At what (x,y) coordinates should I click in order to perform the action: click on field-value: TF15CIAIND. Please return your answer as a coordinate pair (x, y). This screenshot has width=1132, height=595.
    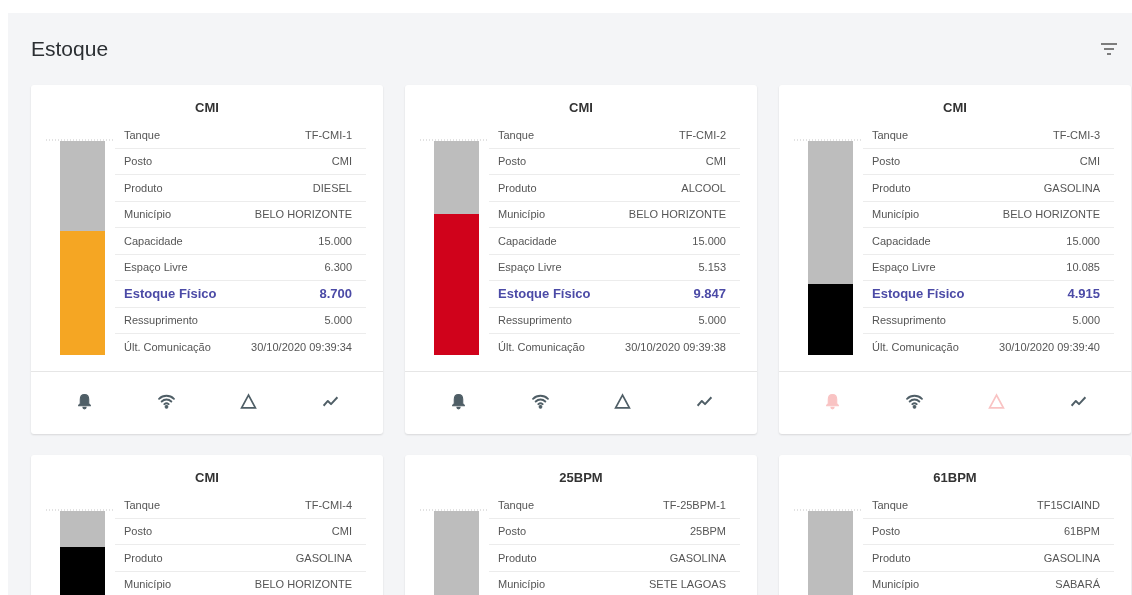
    Looking at the image, I should click on (1068, 504).